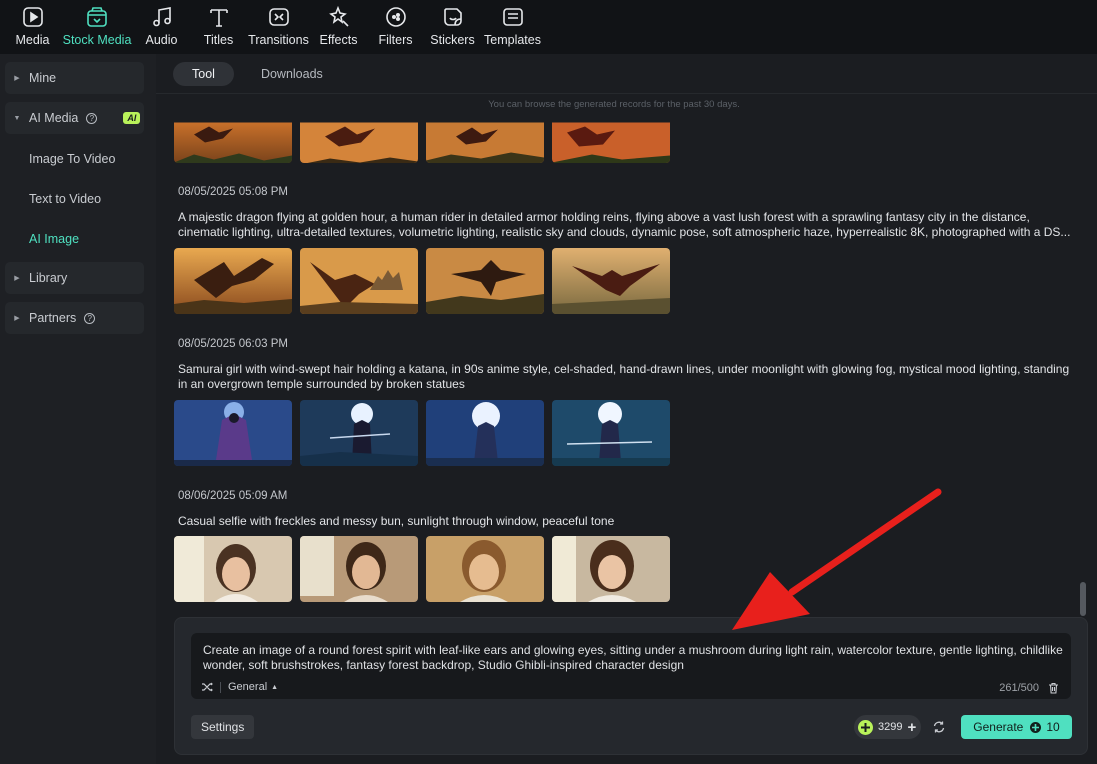 The width and height of the screenshot is (1097, 764). I want to click on toolbar-transitions: Transitions, so click(278, 27).